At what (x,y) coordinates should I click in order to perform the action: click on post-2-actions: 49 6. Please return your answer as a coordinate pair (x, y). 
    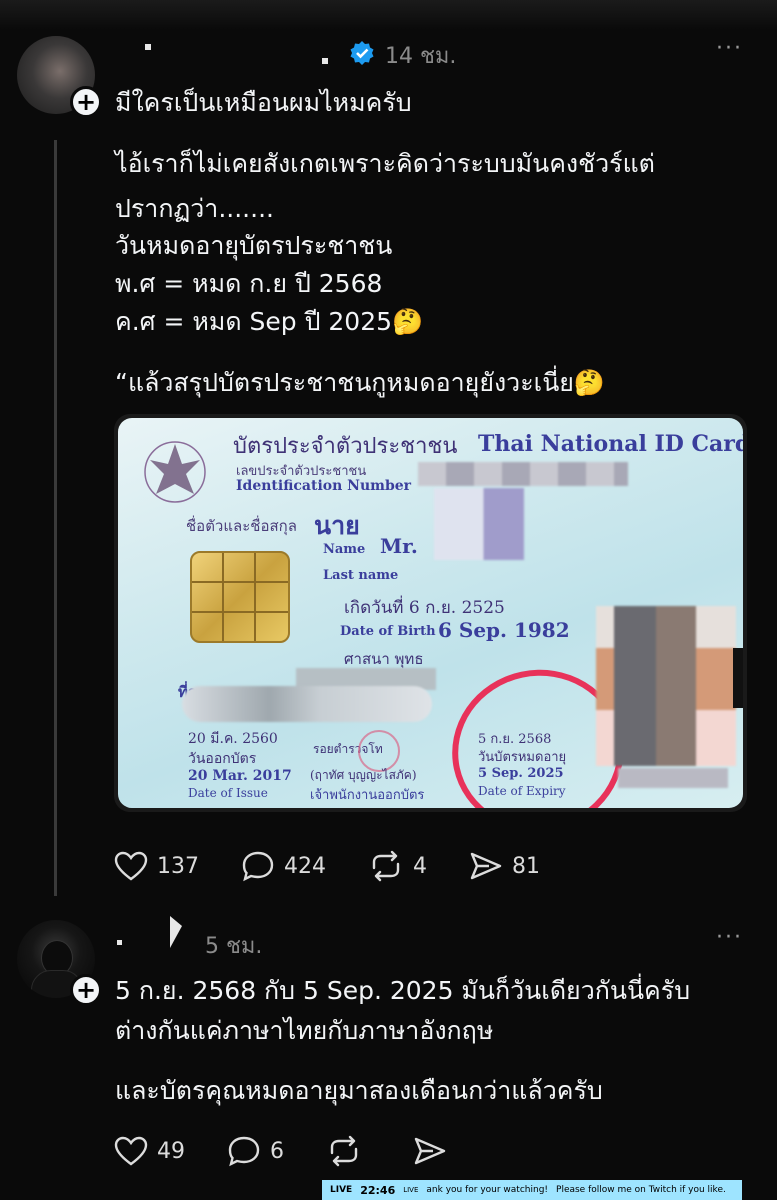
    Looking at the image, I should click on (306, 1151).